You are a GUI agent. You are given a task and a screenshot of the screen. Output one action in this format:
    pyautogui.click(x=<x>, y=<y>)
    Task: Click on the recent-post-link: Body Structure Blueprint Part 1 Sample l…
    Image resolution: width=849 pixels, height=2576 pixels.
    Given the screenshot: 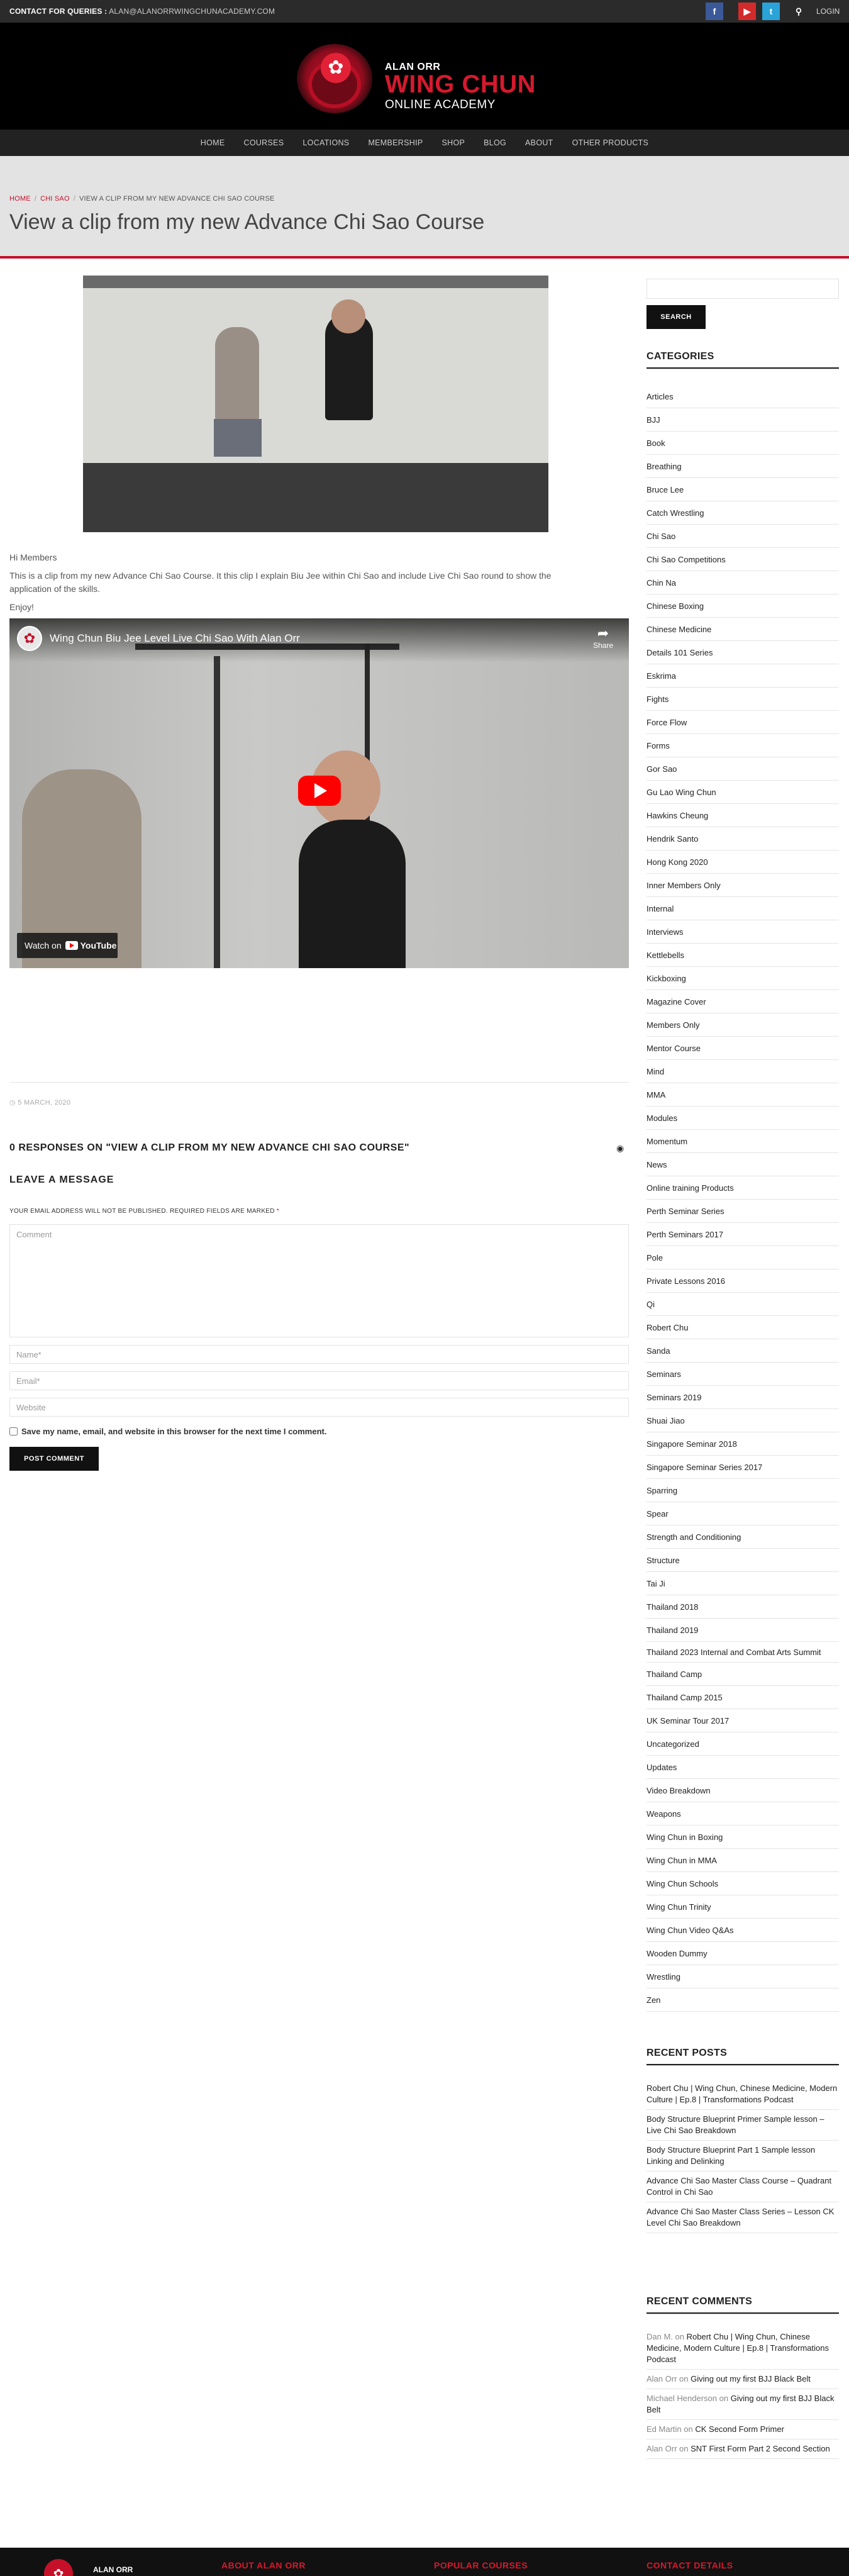 What is the action you would take?
    pyautogui.click(x=743, y=2156)
    